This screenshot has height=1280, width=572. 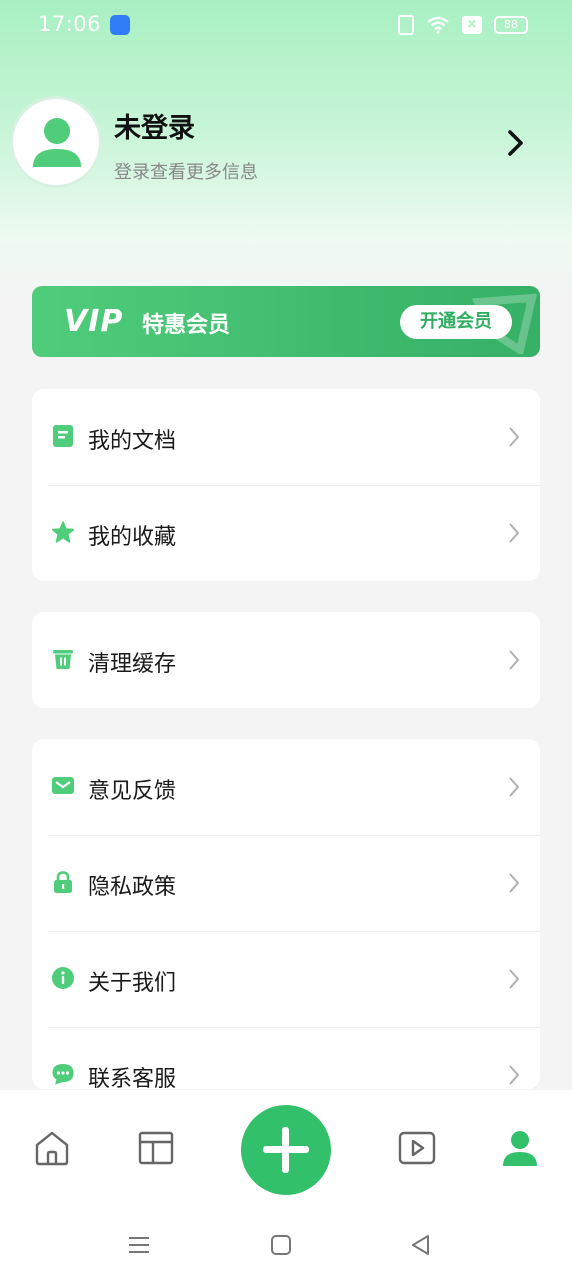 I want to click on lock-icon, so click(x=63, y=882).